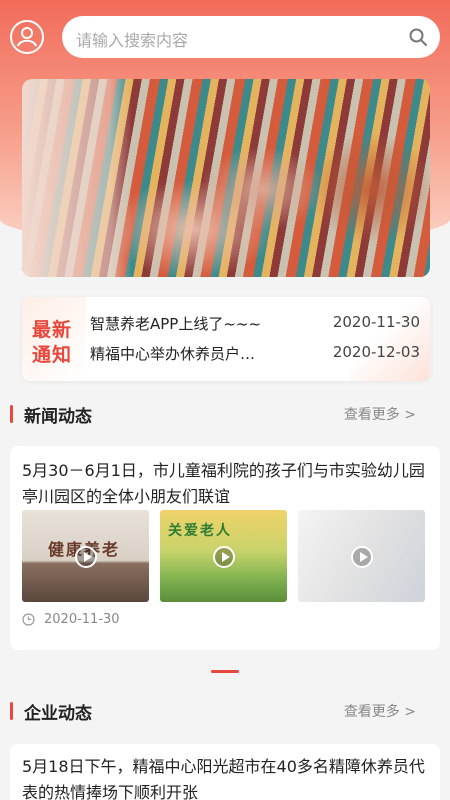  Describe the element at coordinates (223, 483) in the screenshot. I see `news-card-title: 5月30－6月1日，市儿童福利院的孩子们与市实验幼儿园亭川园区的全体小朋友们联谊` at that location.